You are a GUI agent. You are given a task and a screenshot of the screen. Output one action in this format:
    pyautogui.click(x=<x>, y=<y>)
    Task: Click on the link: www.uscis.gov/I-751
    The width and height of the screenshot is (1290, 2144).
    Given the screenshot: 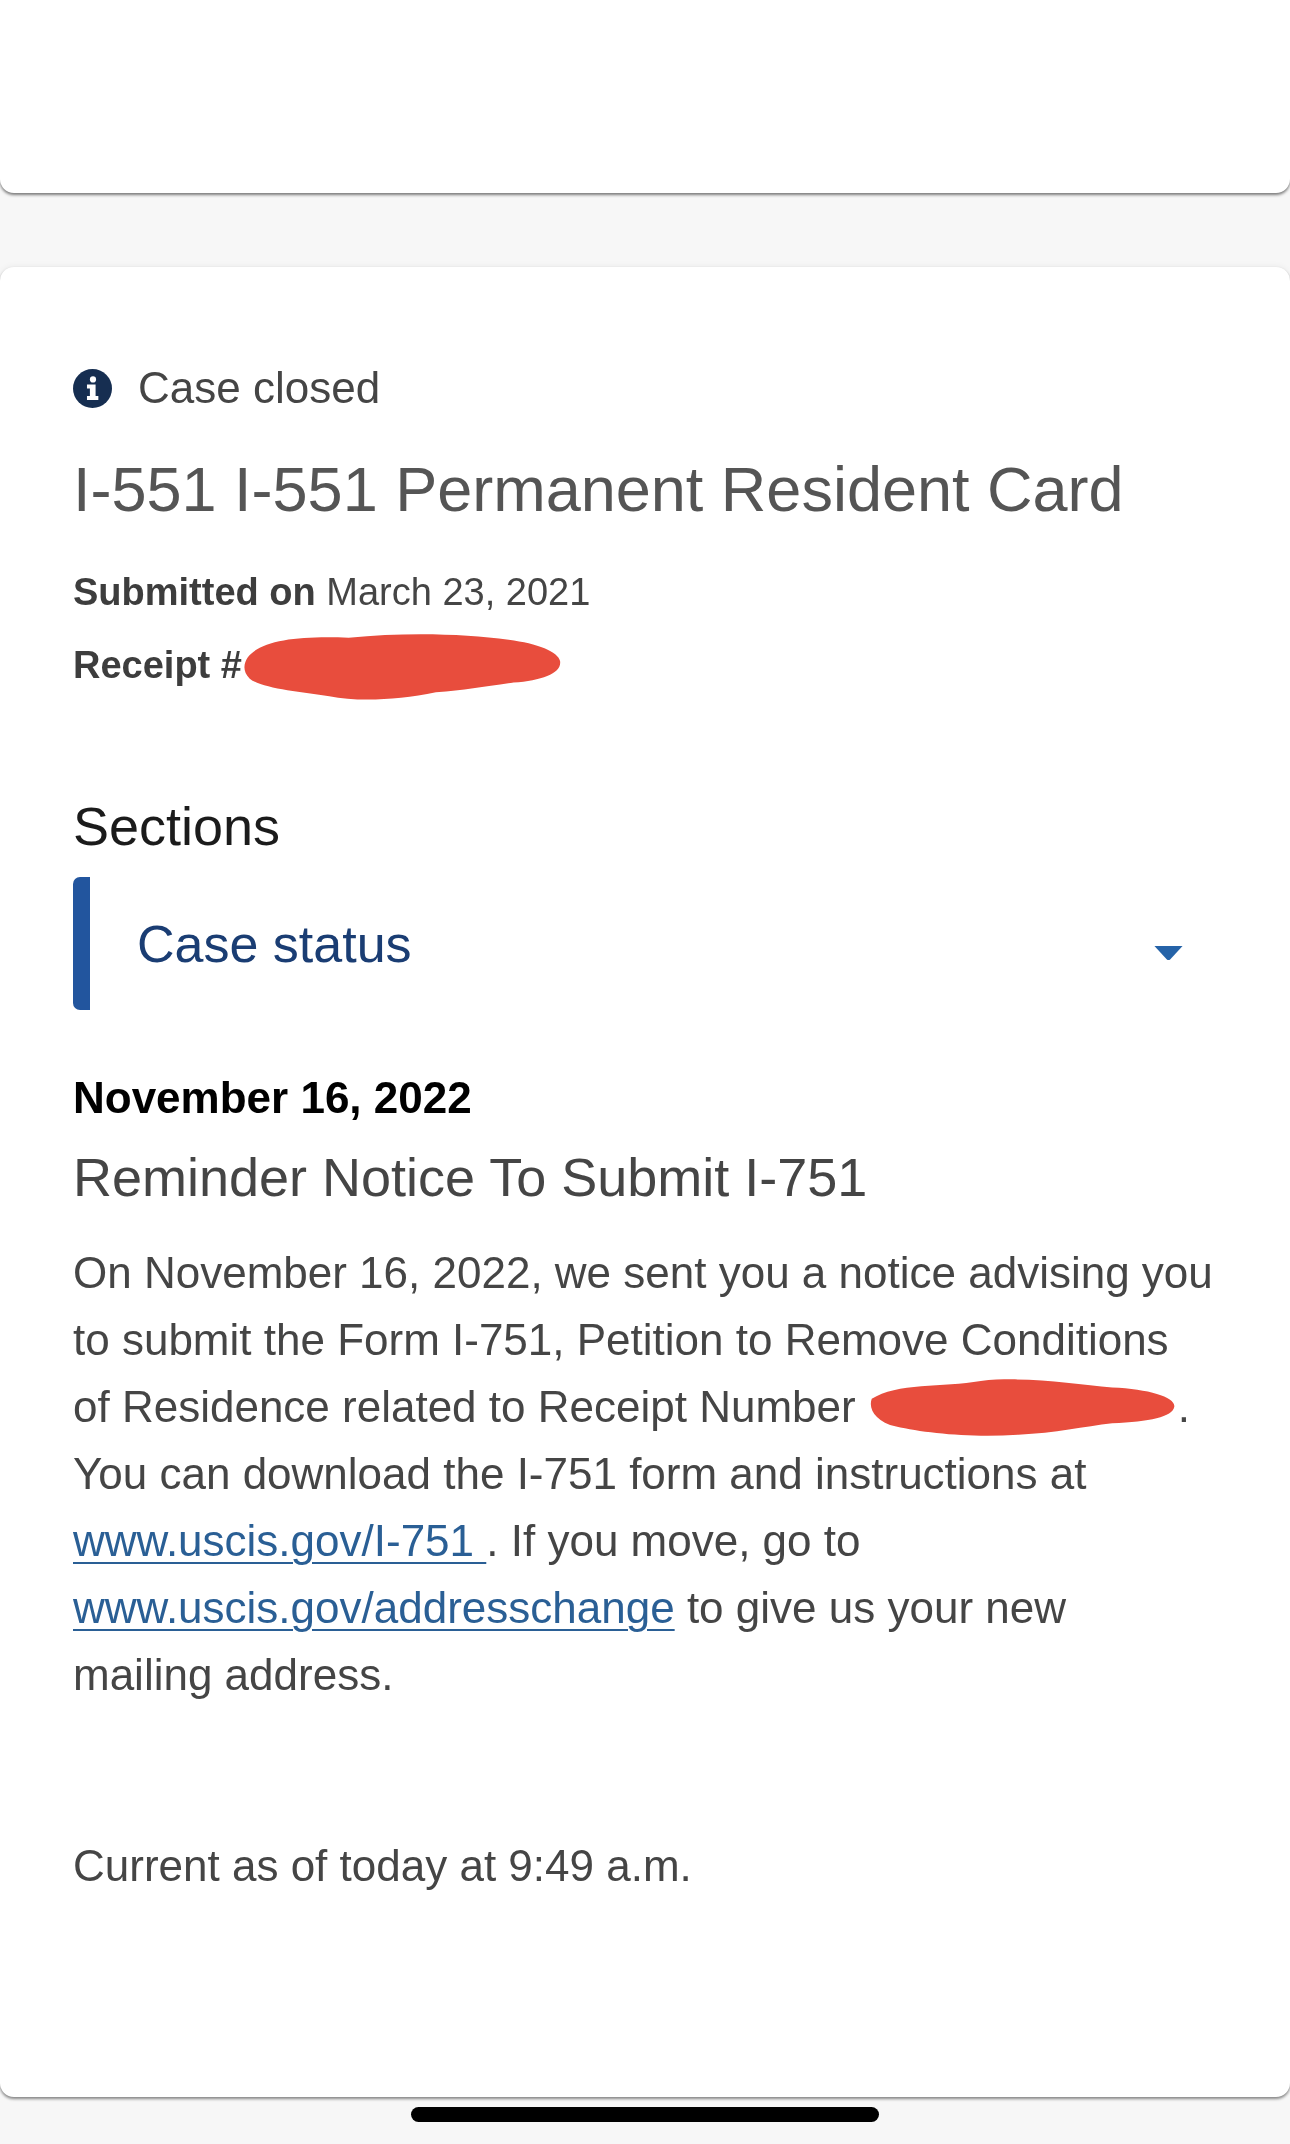 What is the action you would take?
    pyautogui.click(x=280, y=1540)
    